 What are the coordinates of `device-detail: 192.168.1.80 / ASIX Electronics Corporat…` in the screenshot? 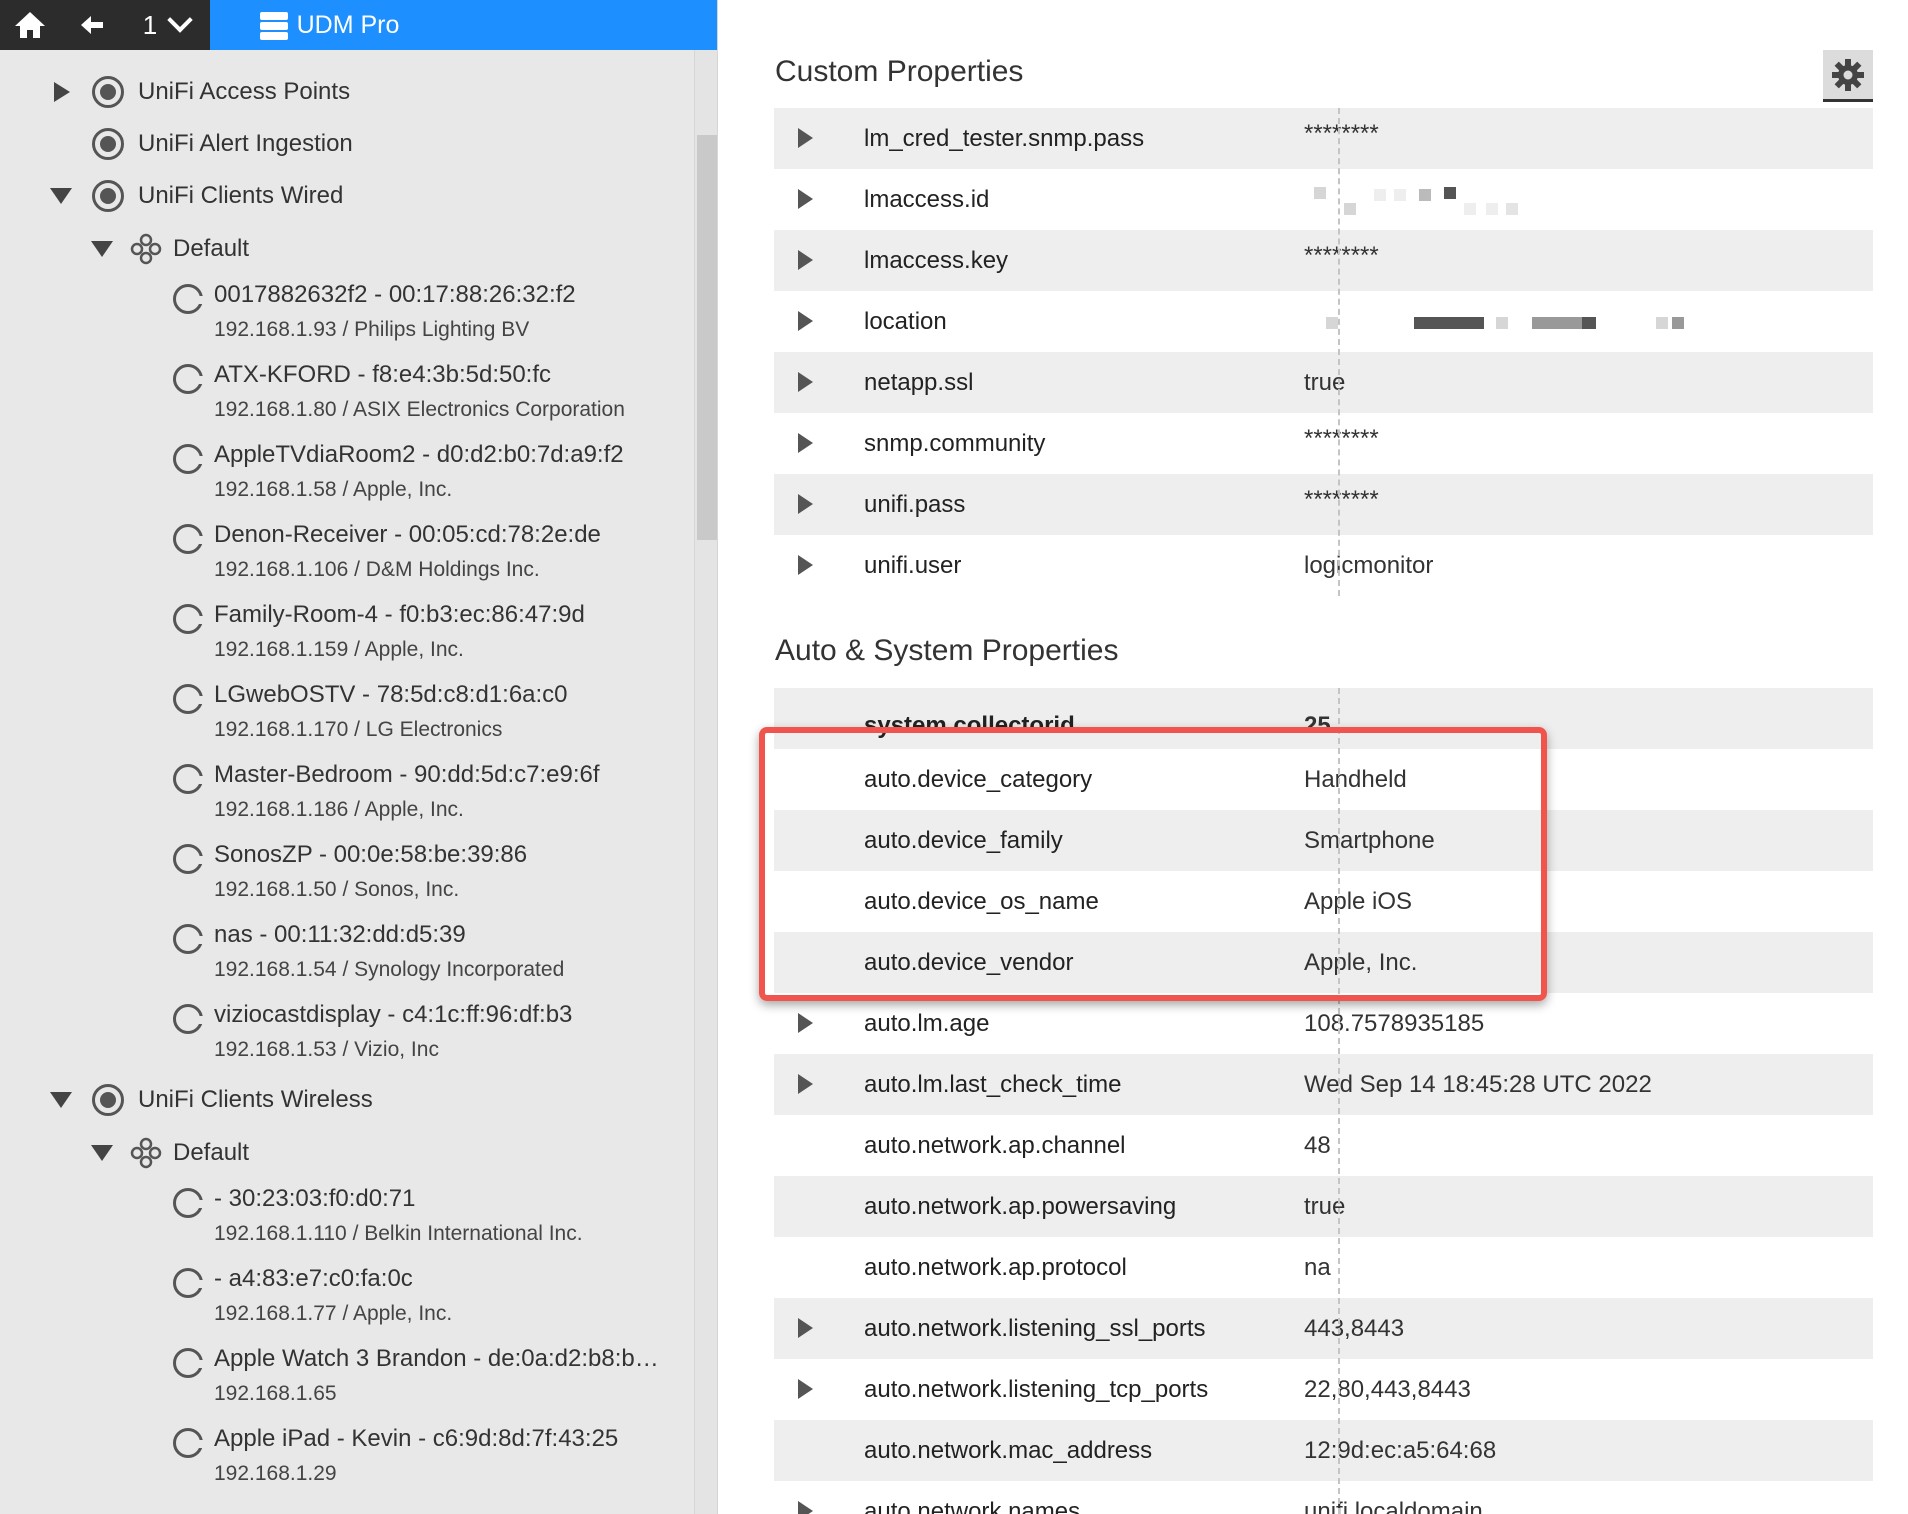 It's located at (419, 409).